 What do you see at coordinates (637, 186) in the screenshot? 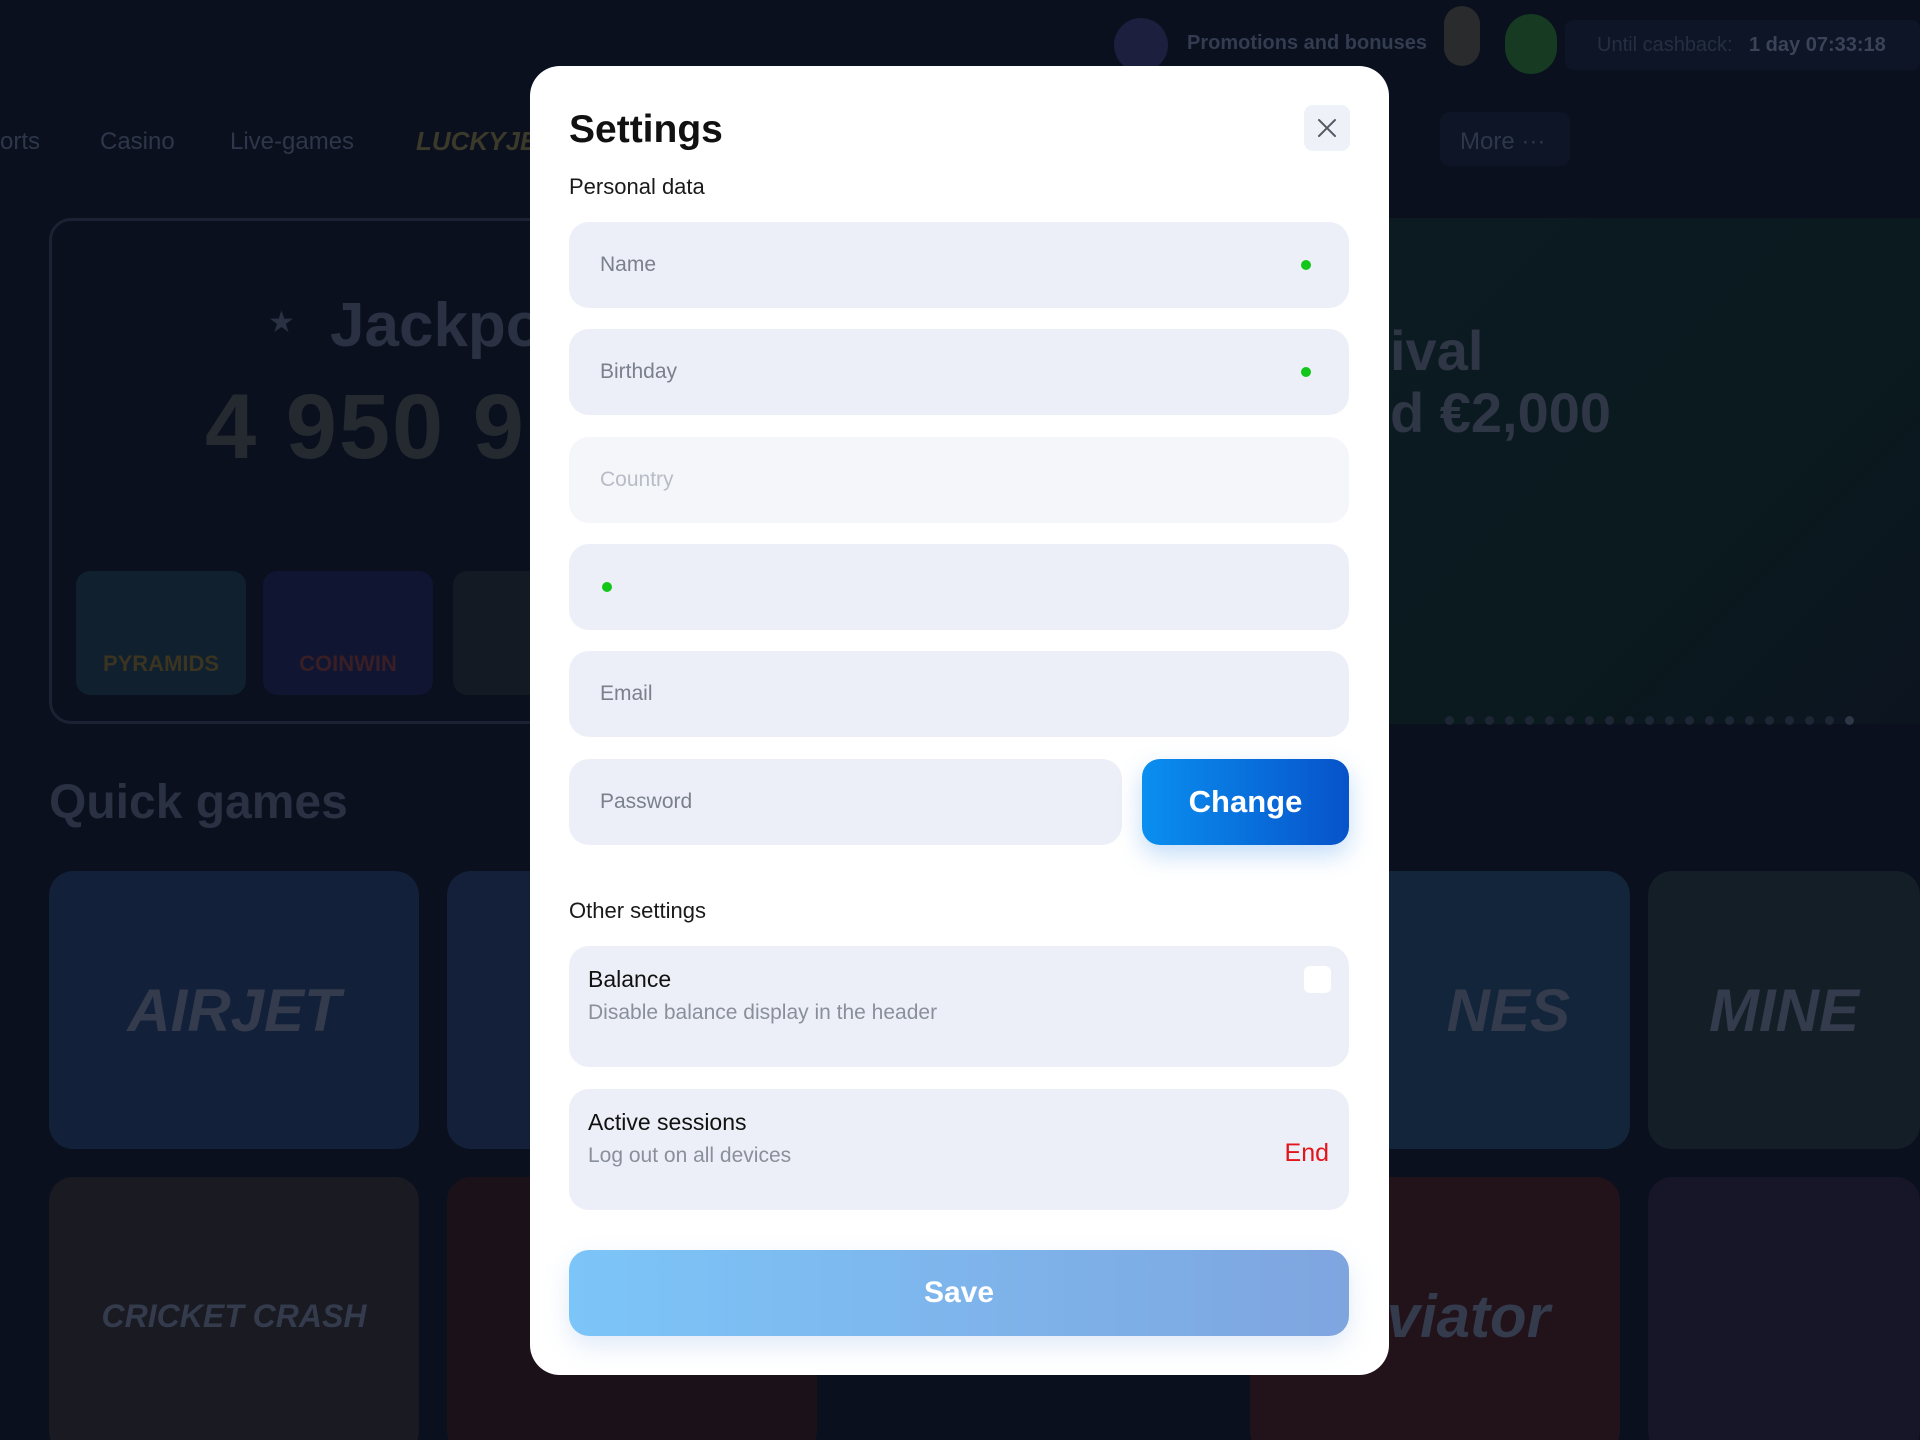
I see `personal-data-heading: Personal data` at bounding box center [637, 186].